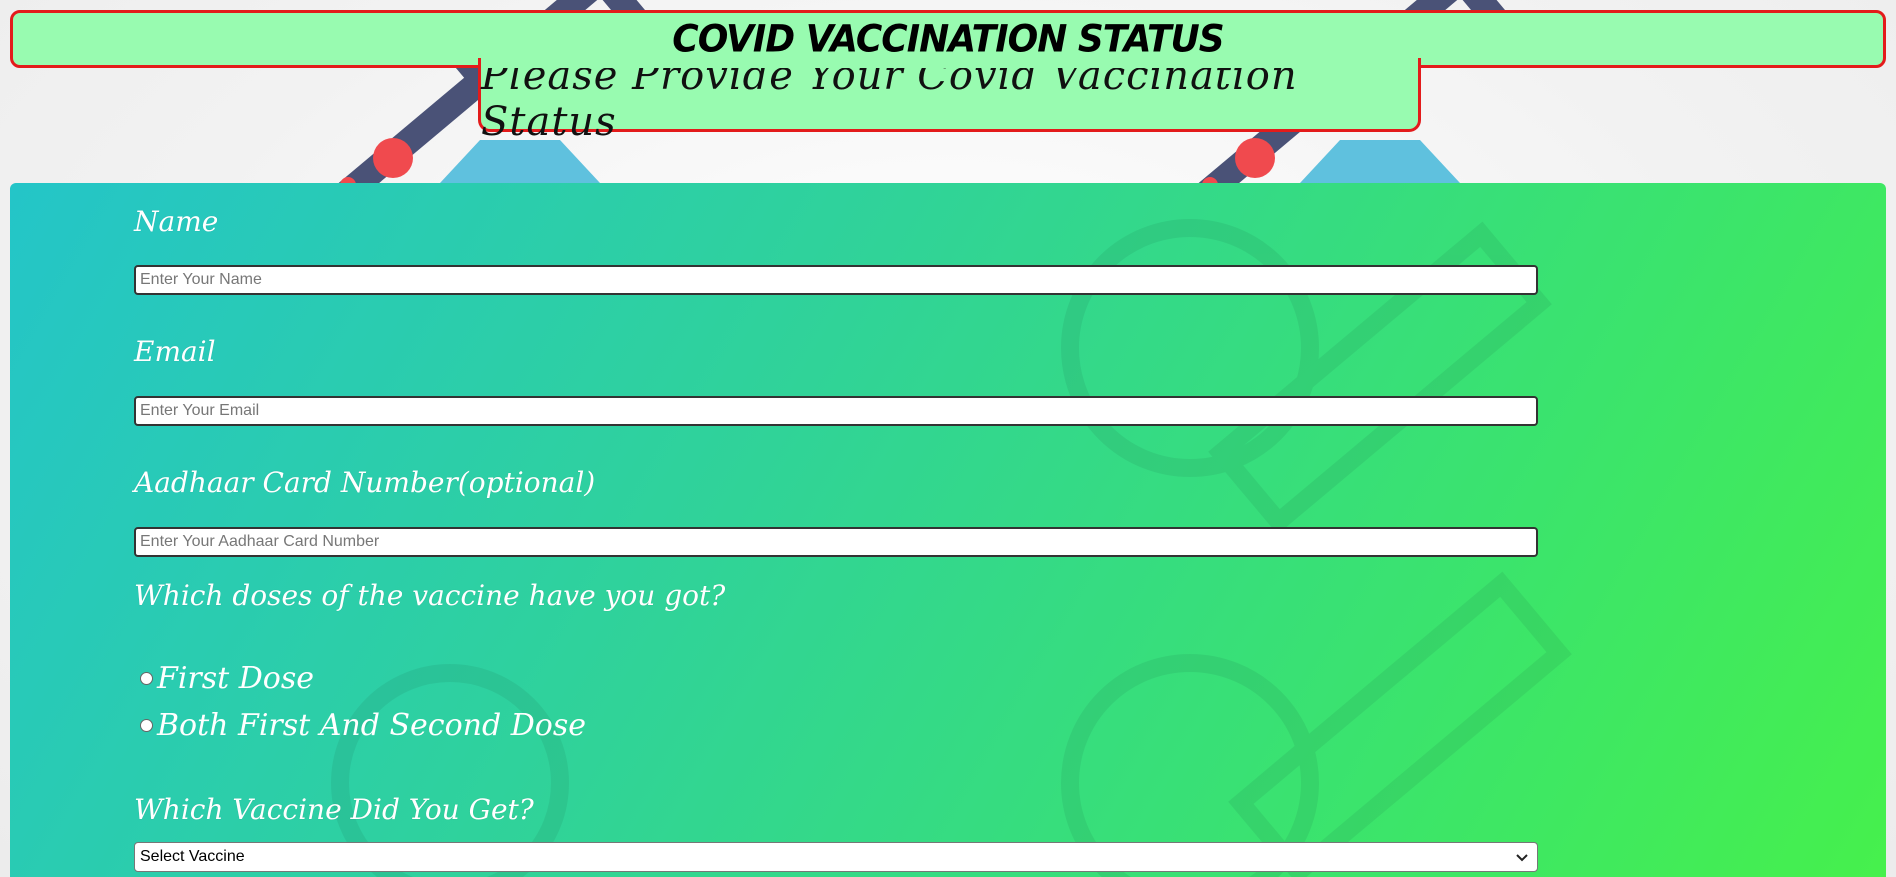 The width and height of the screenshot is (1896, 877). What do you see at coordinates (371, 725) in the screenshot?
I see `dose-option-label: Both First And Second Dose` at bounding box center [371, 725].